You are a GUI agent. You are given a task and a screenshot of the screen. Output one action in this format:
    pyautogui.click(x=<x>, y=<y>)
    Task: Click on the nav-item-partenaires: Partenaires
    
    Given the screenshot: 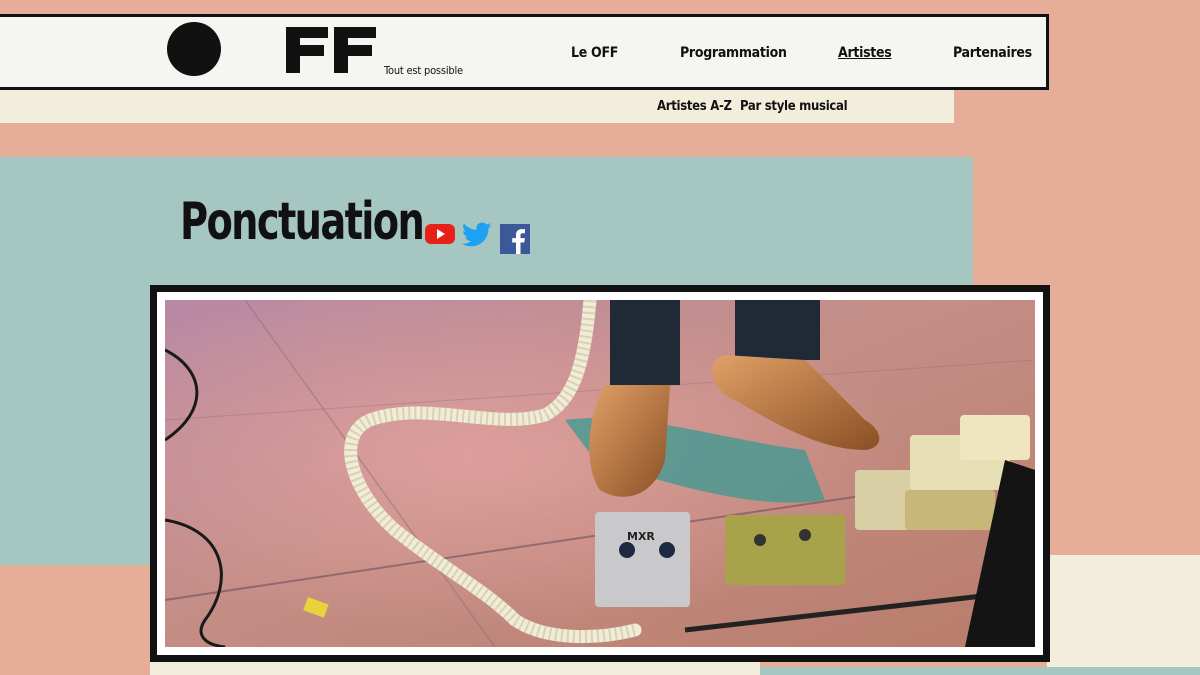 What is the action you would take?
    pyautogui.click(x=992, y=53)
    